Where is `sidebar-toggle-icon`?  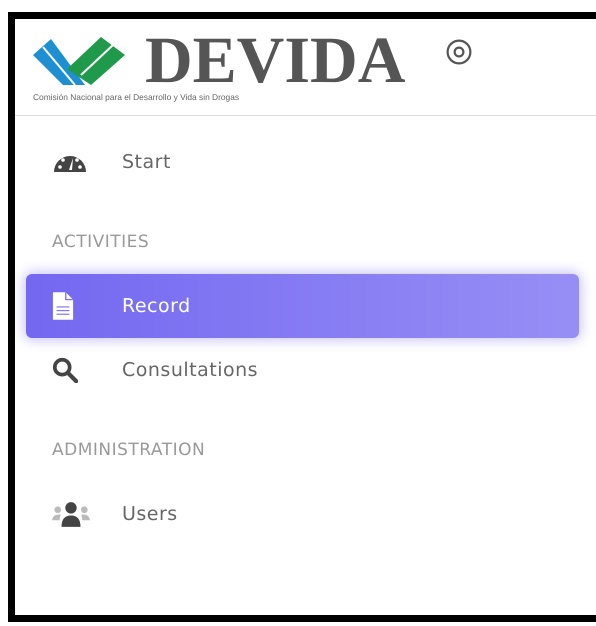 sidebar-toggle-icon is located at coordinates (459, 52).